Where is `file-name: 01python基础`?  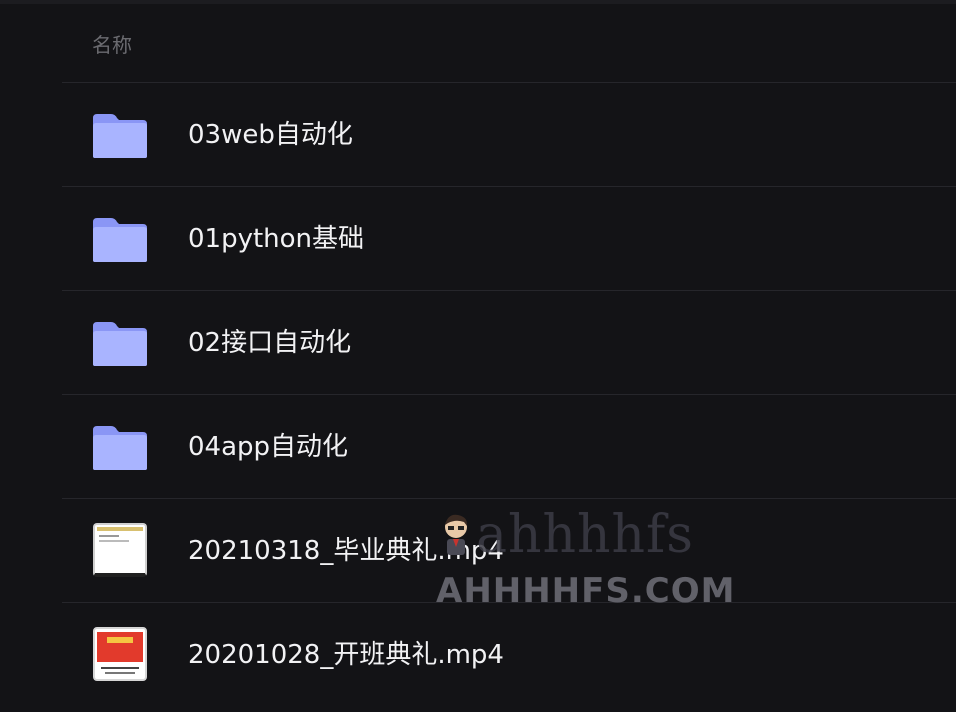
file-name: 01python基础 is located at coordinates (276, 239).